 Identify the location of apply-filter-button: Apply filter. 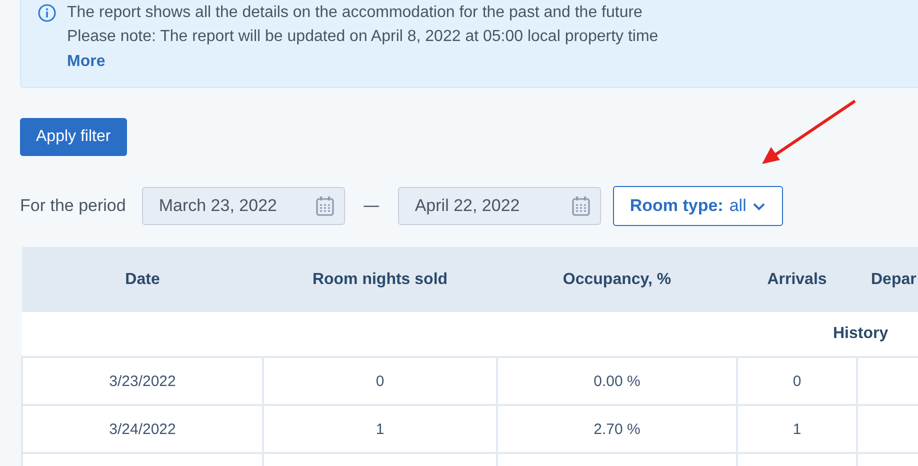
(73, 137).